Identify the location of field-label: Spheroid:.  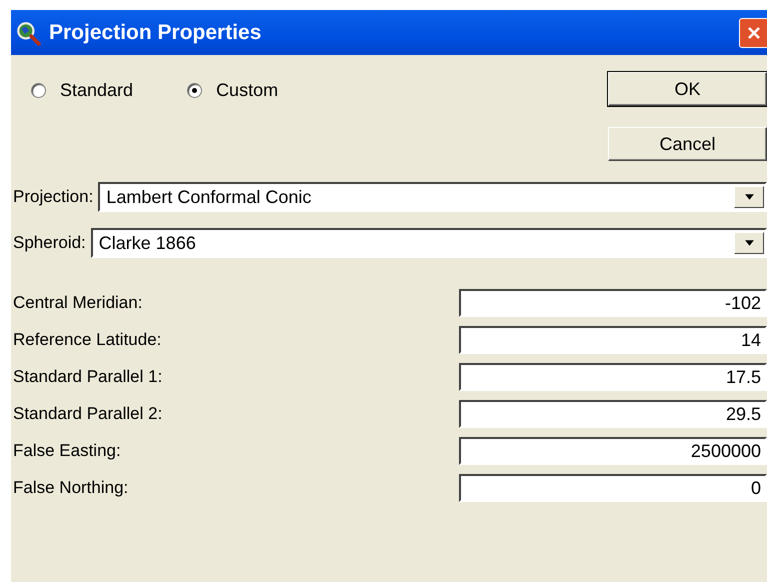
(49, 243).